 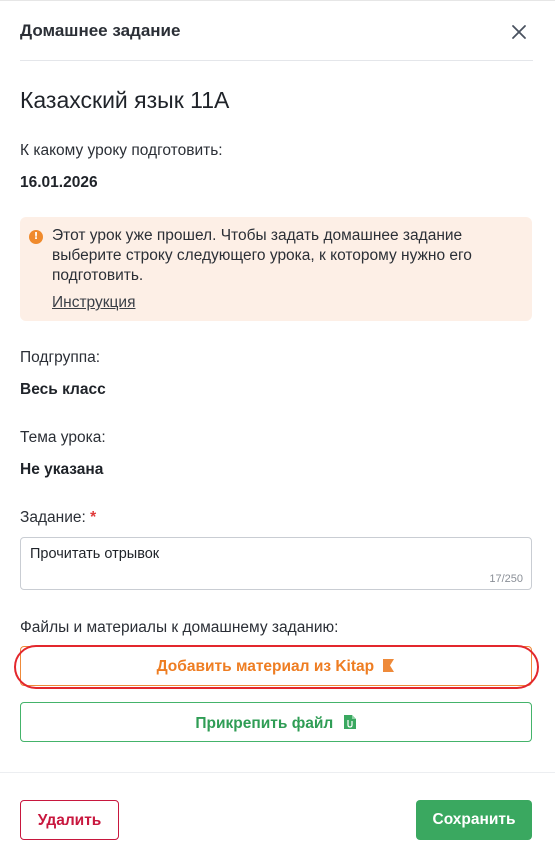 I want to click on subject-title: Казахский язык 11А, so click(x=125, y=100).